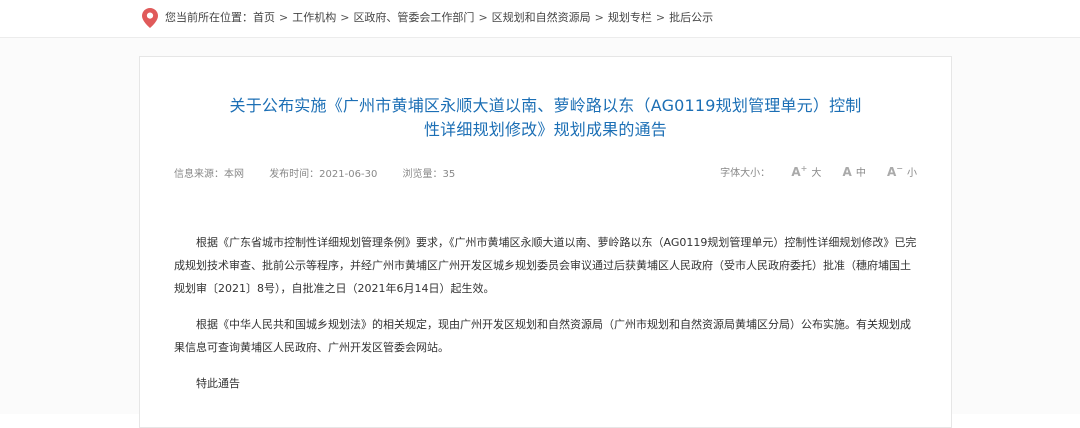 The width and height of the screenshot is (1080, 428). Describe the element at coordinates (150, 18) in the screenshot. I see `location-pin-icon` at that location.